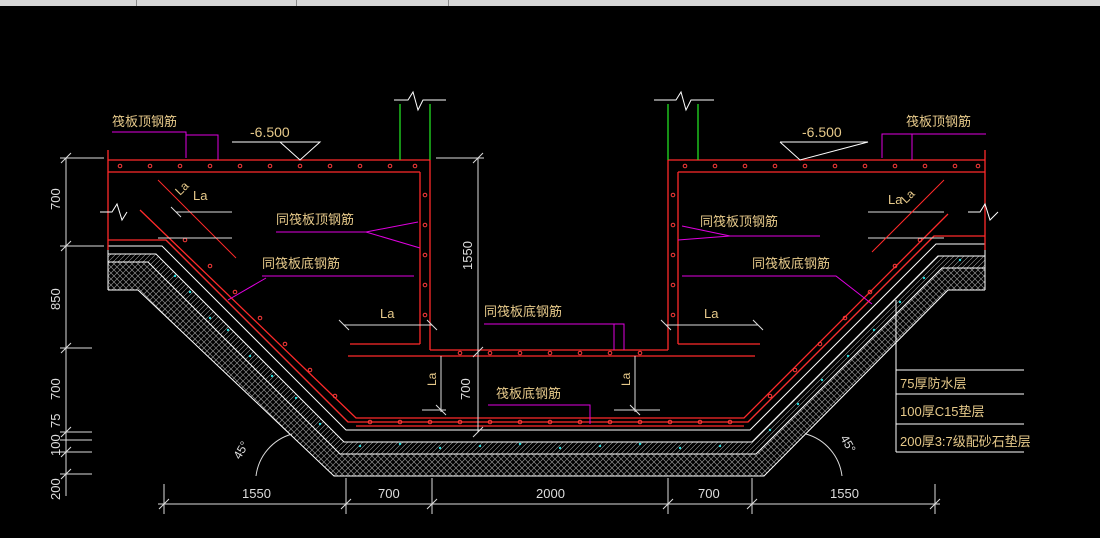  I want to click on angle-right: 45°, so click(832, 455).